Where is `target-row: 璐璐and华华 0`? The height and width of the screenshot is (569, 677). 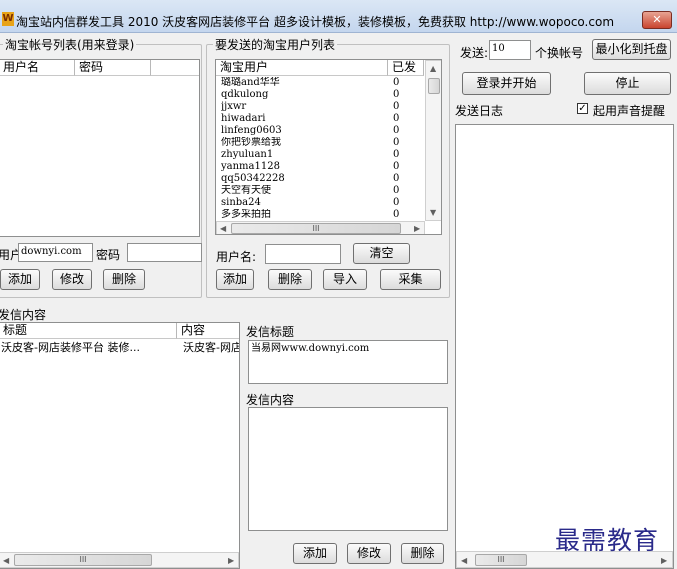 target-row: 璐璐and华华 0 is located at coordinates (320, 83).